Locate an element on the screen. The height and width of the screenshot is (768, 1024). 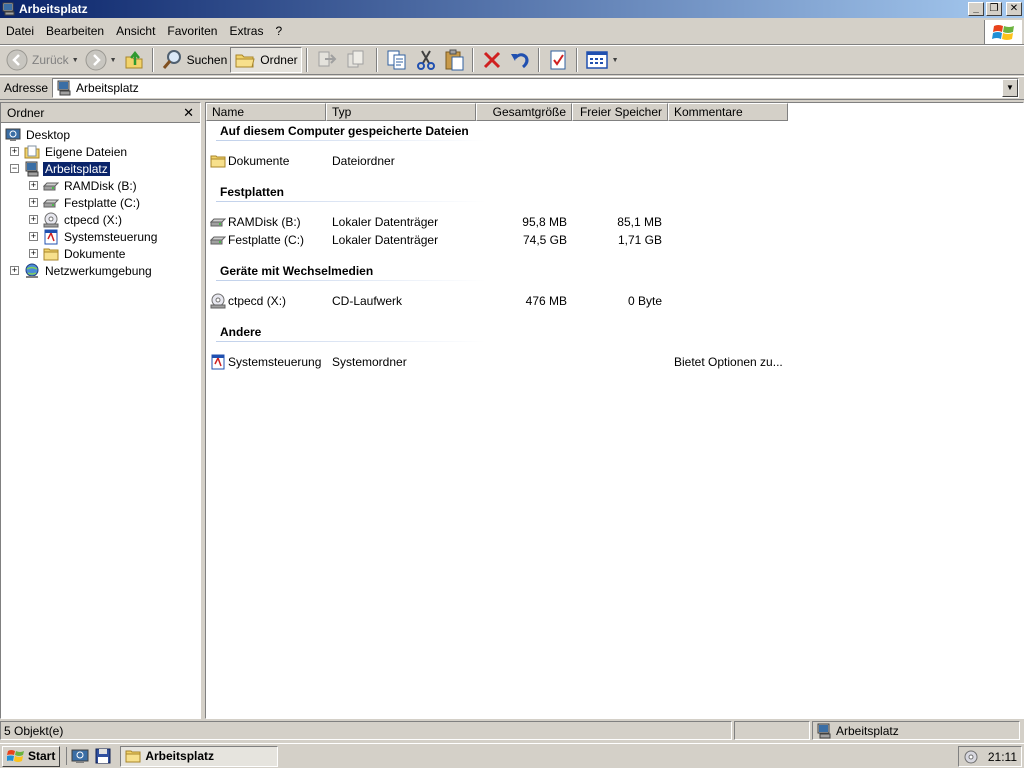
back-dropdown-icon: ▼ is located at coordinates (75, 60).